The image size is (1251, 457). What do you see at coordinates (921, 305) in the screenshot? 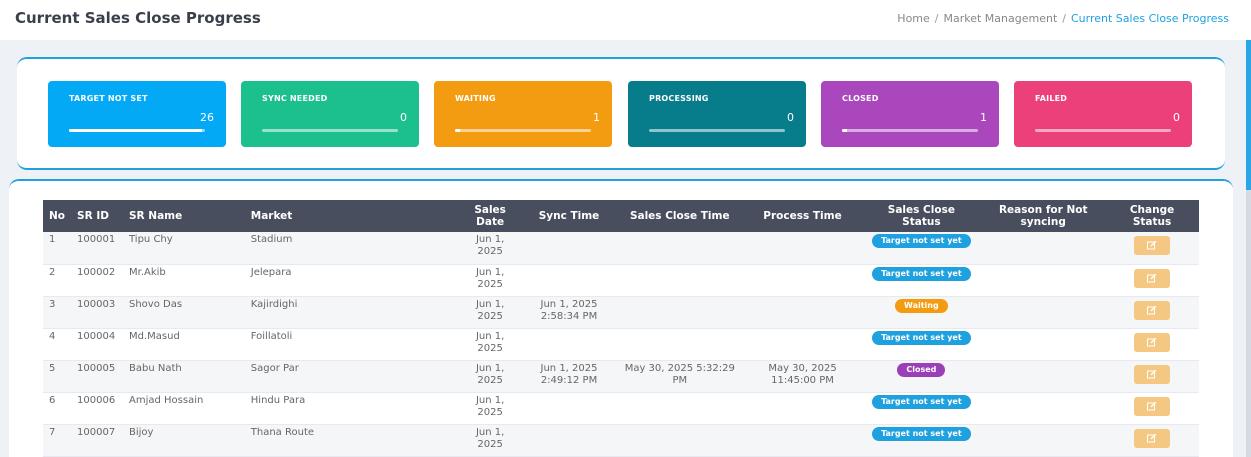
I see `status-badge: Waiting` at bounding box center [921, 305].